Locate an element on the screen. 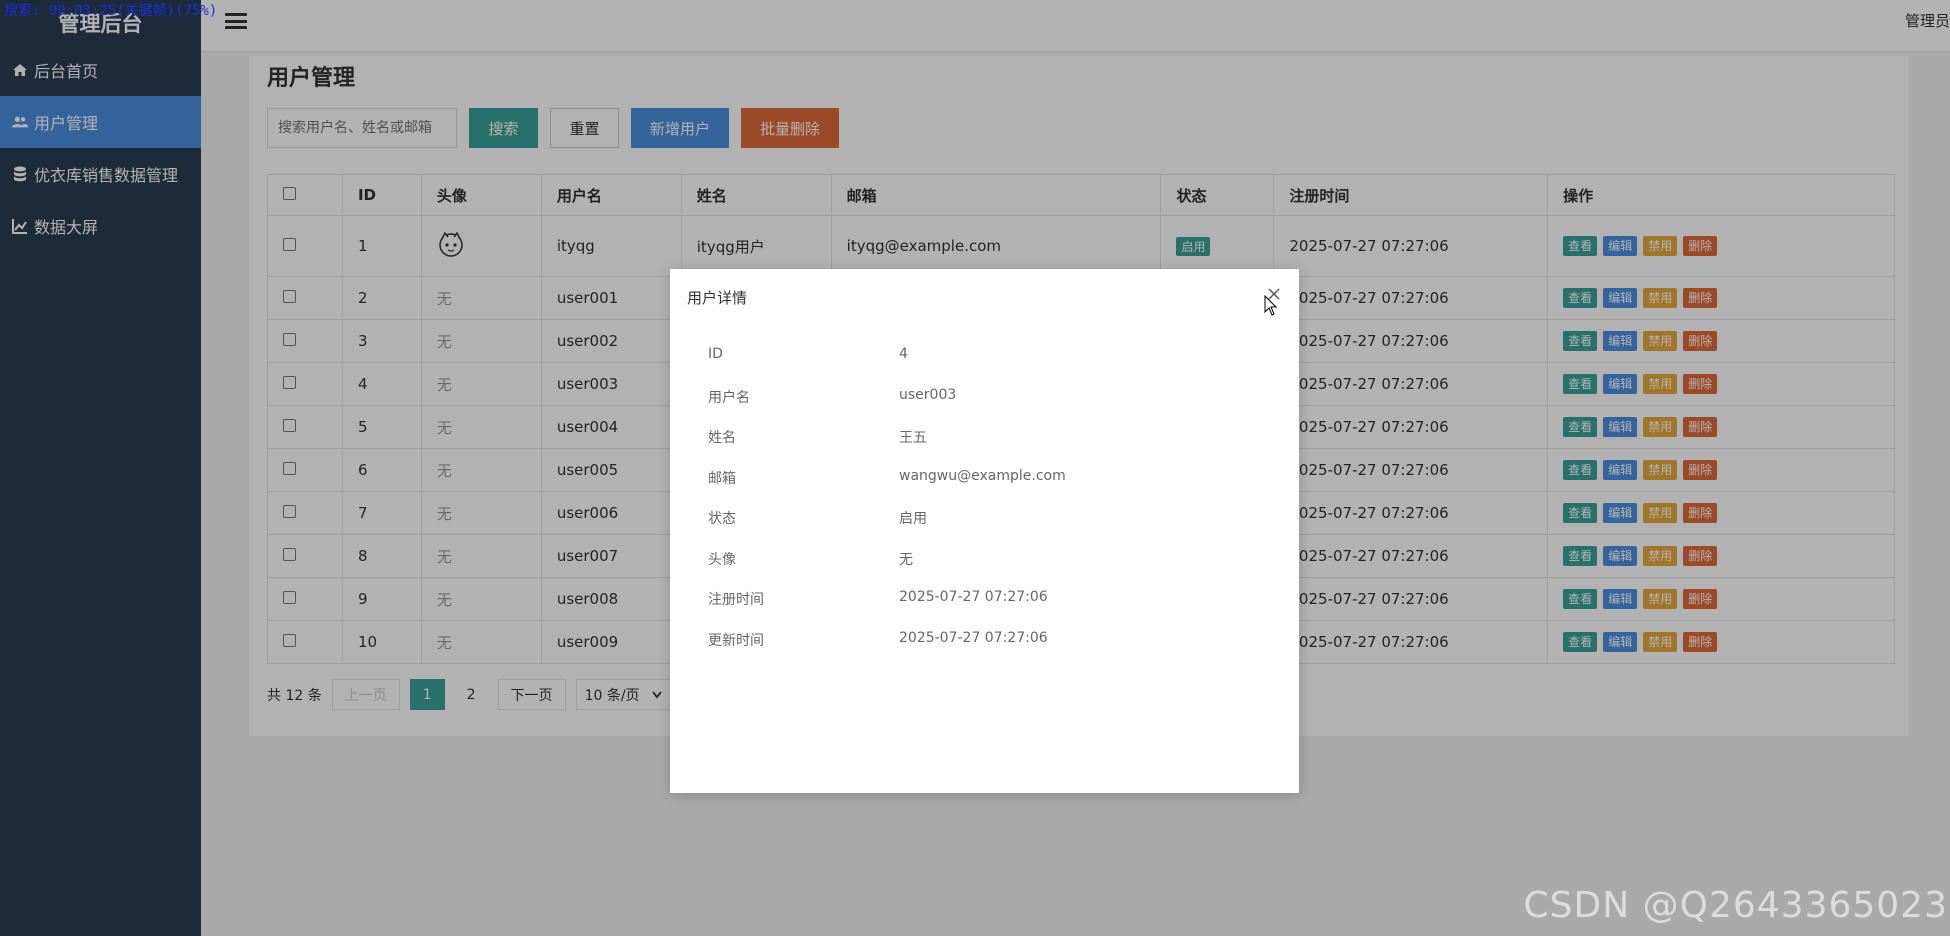 The width and height of the screenshot is (1950, 936). detail-label: 注册时间 is located at coordinates (736, 600).